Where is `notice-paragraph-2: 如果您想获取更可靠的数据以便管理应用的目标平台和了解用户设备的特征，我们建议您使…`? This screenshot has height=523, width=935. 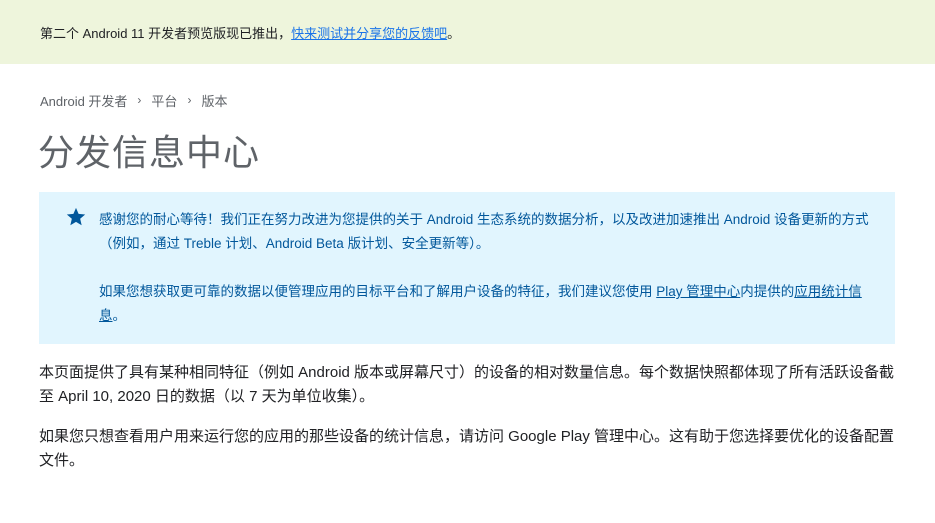 notice-paragraph-2: 如果您想获取更可靠的数据以便管理应用的目标平台和了解用户设备的特征，我们建议您使… is located at coordinates (485, 304).